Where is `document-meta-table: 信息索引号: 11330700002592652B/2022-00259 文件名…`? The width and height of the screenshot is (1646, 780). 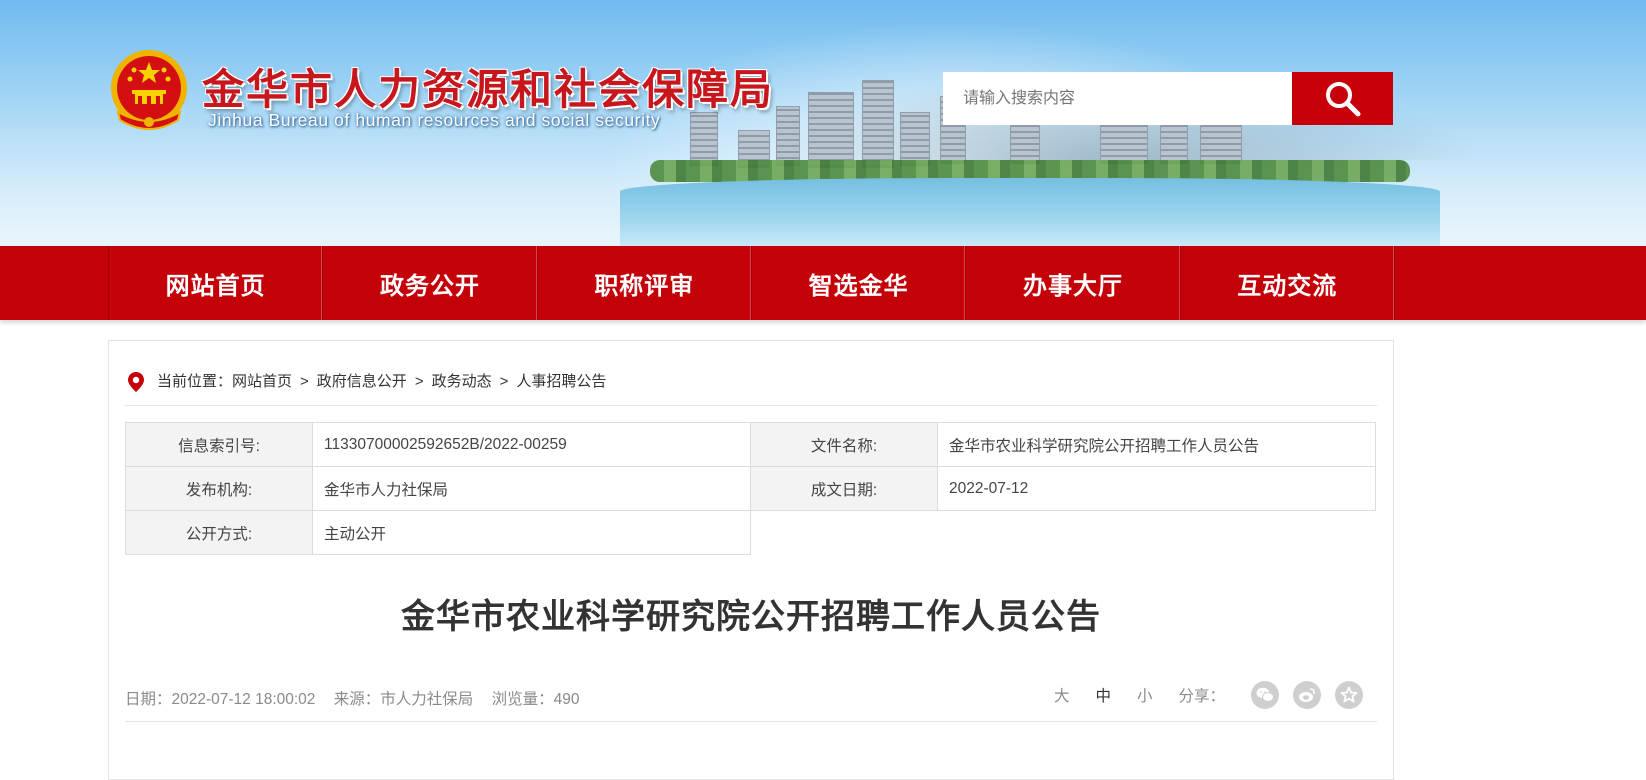 document-meta-table: 信息索引号: 11330700002592652B/2022-00259 文件名… is located at coordinates (750, 488).